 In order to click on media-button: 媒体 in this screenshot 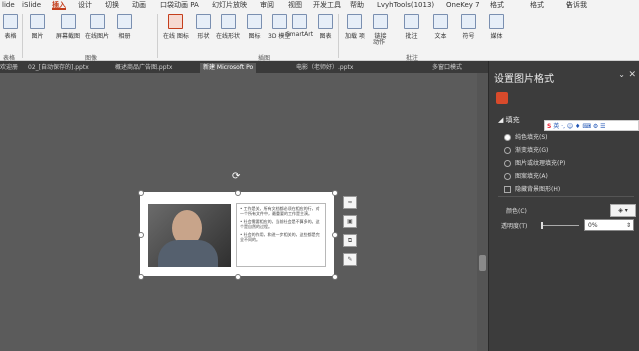, I will do `click(496, 27)`.